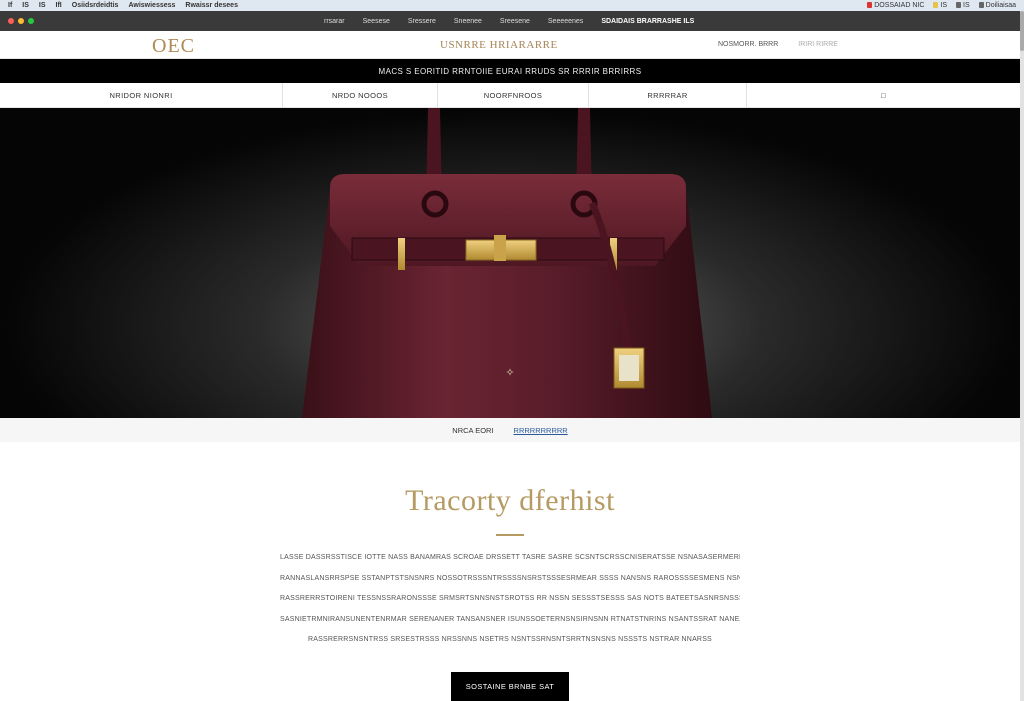 The image size is (1024, 701). What do you see at coordinates (1022, 31) in the screenshot?
I see `scrollbar-thumb` at bounding box center [1022, 31].